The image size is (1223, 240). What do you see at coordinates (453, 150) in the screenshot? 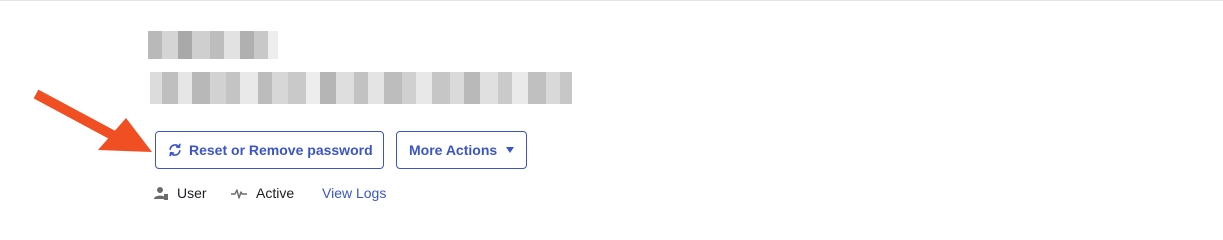
I see `more-actions-label: More Actions` at bounding box center [453, 150].